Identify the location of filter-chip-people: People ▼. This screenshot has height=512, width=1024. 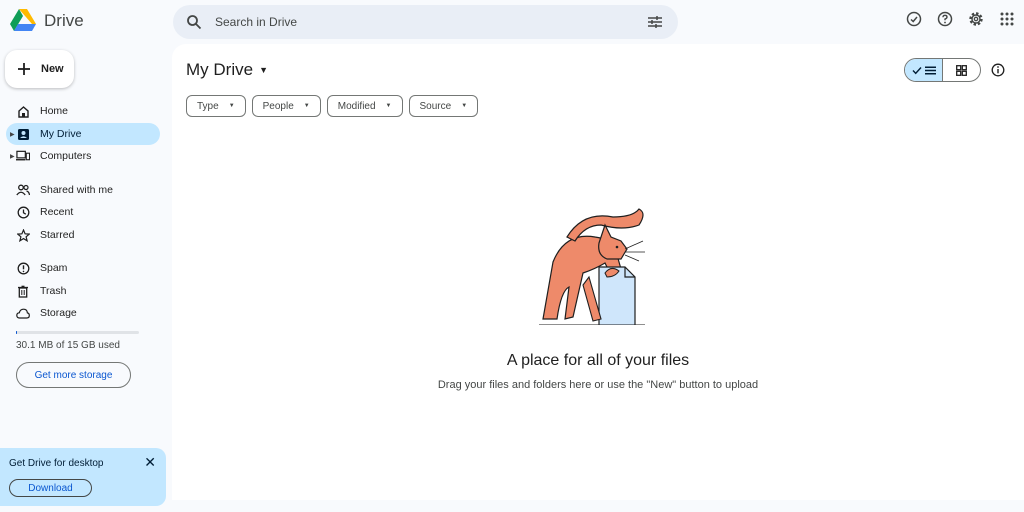
(286, 106).